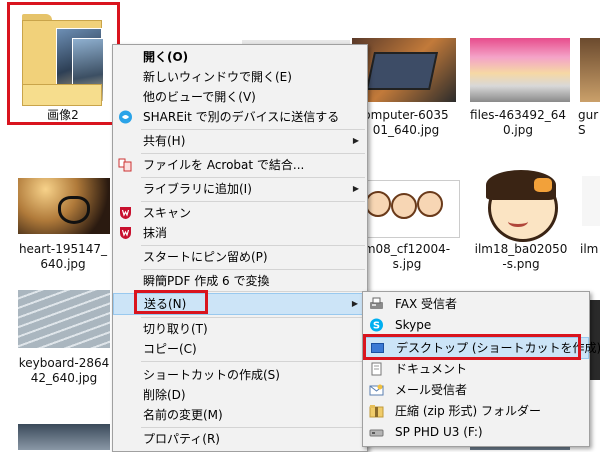 Image resolution: width=600 pixels, height=452 pixels. Describe the element at coordinates (240, 349) in the screenshot. I see `menu-item-copy: コピー(C)` at that location.